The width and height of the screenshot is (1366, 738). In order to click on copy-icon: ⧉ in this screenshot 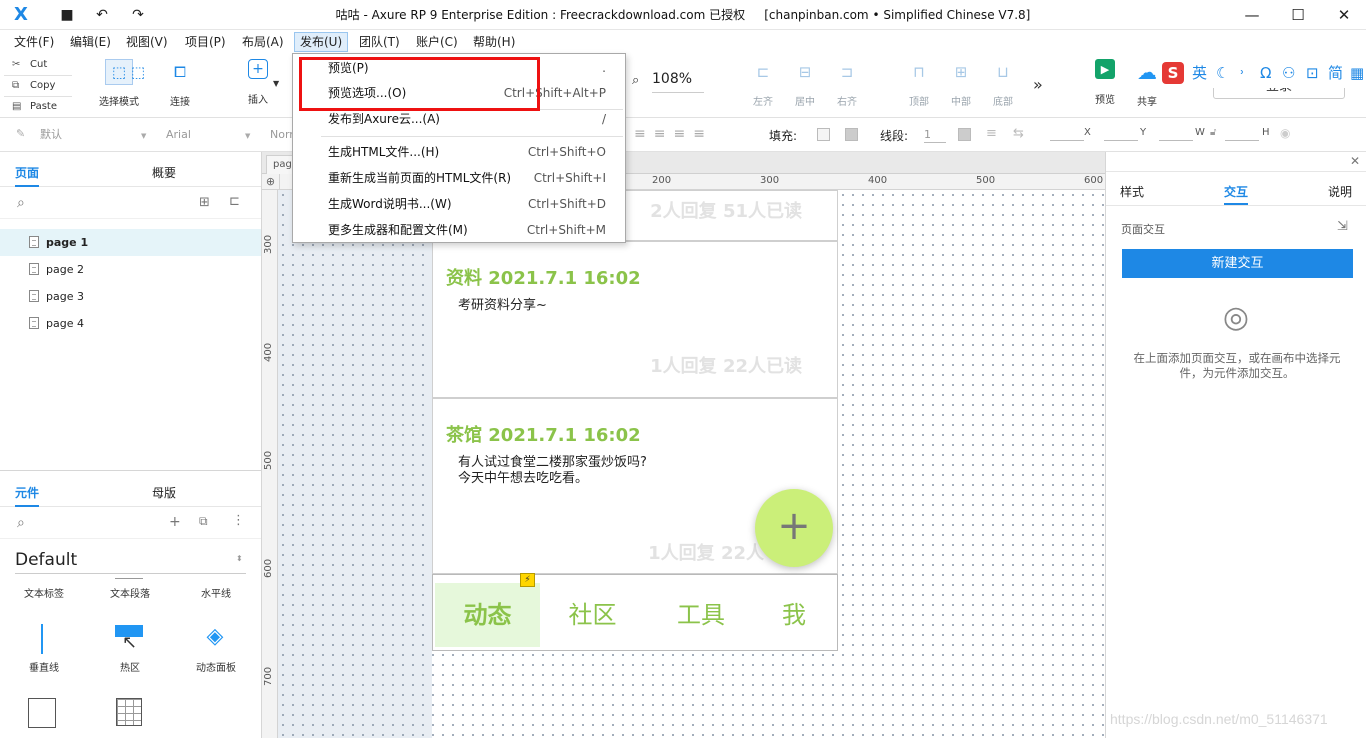, I will do `click(16, 85)`.